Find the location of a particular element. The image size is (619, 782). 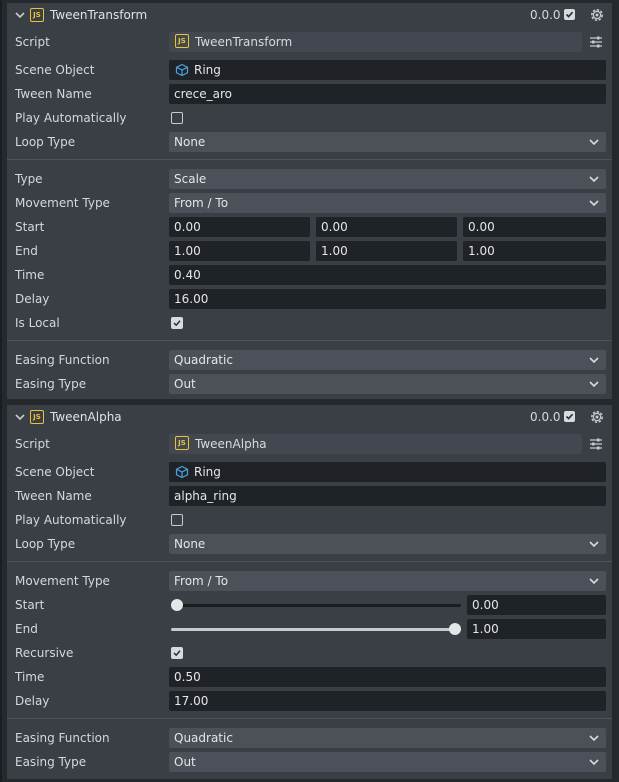

easing-type-row: Easing Type Out is located at coordinates (309, 384).